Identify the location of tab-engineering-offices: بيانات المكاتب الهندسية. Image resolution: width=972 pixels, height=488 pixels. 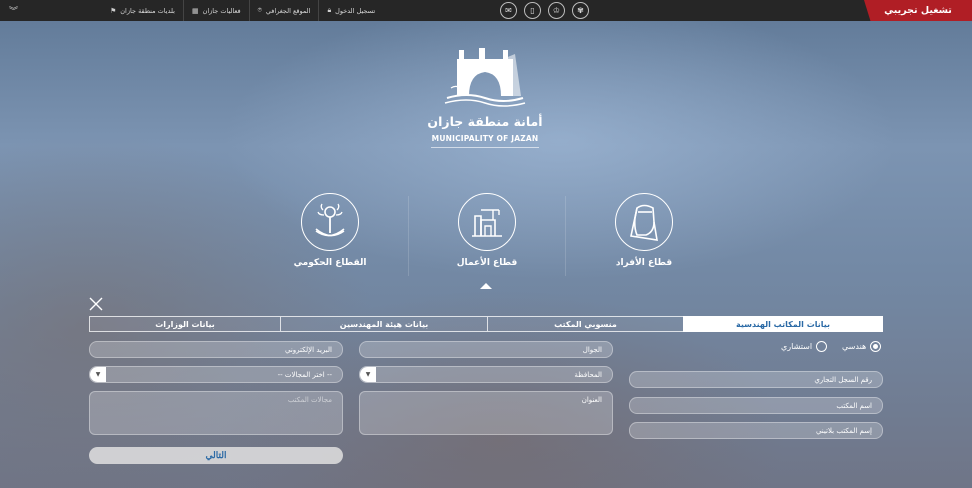
(783, 324).